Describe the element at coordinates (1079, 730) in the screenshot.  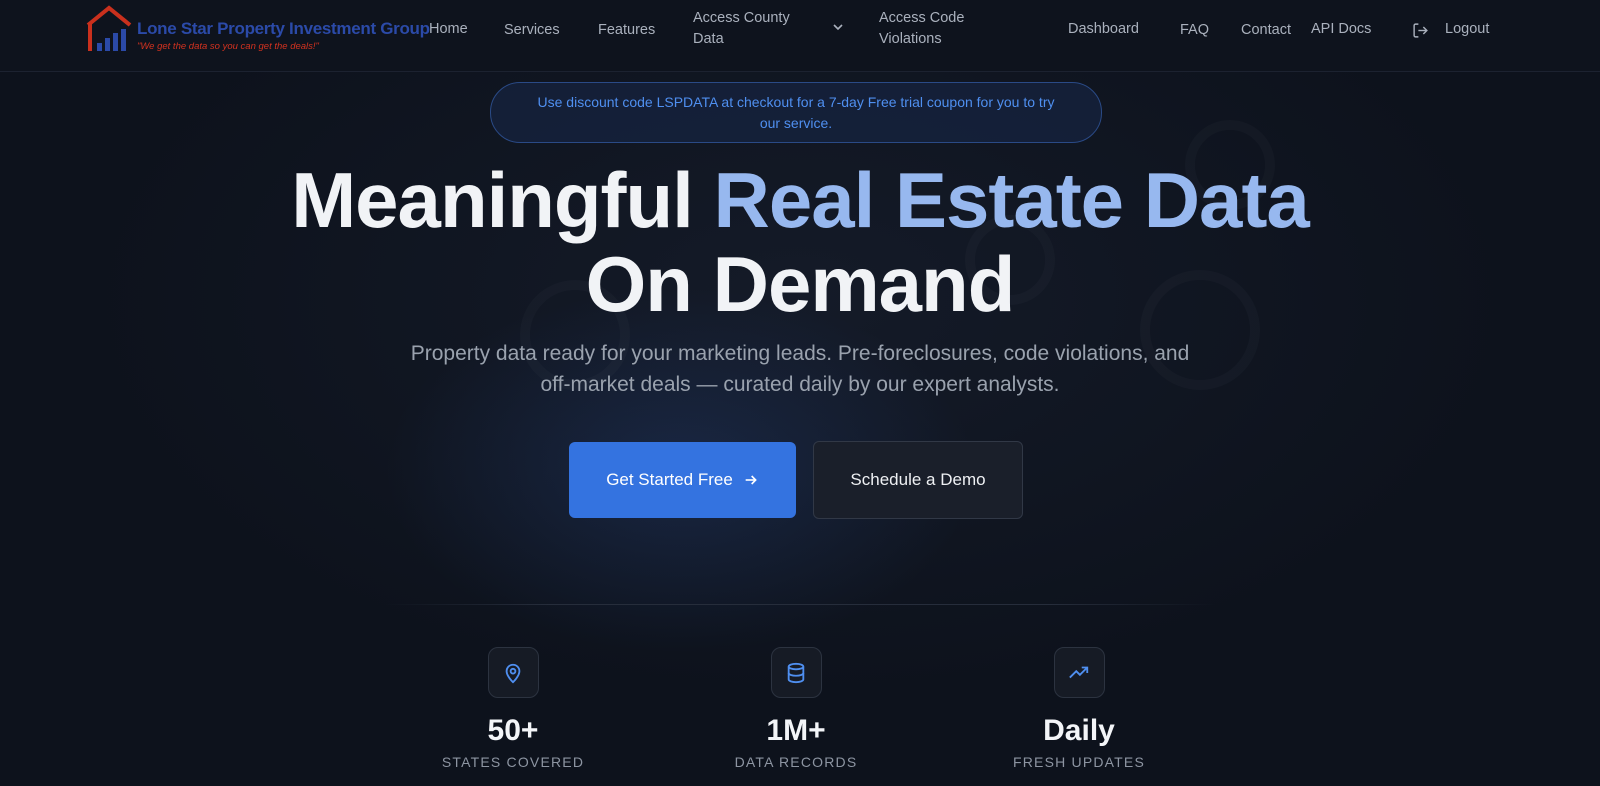
I see `stat-value: Daily` at that location.